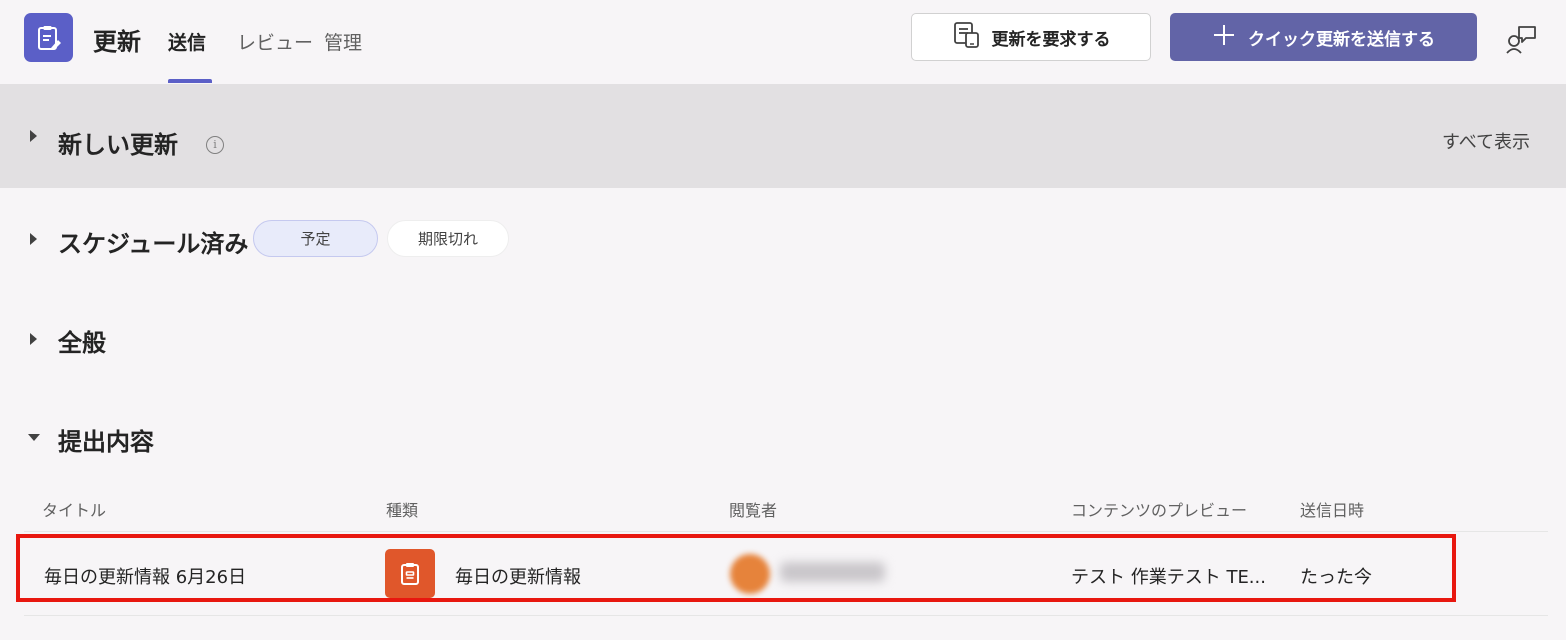 This screenshot has width=1566, height=640. Describe the element at coordinates (190, 81) in the screenshot. I see `active-tab-indicator` at that location.